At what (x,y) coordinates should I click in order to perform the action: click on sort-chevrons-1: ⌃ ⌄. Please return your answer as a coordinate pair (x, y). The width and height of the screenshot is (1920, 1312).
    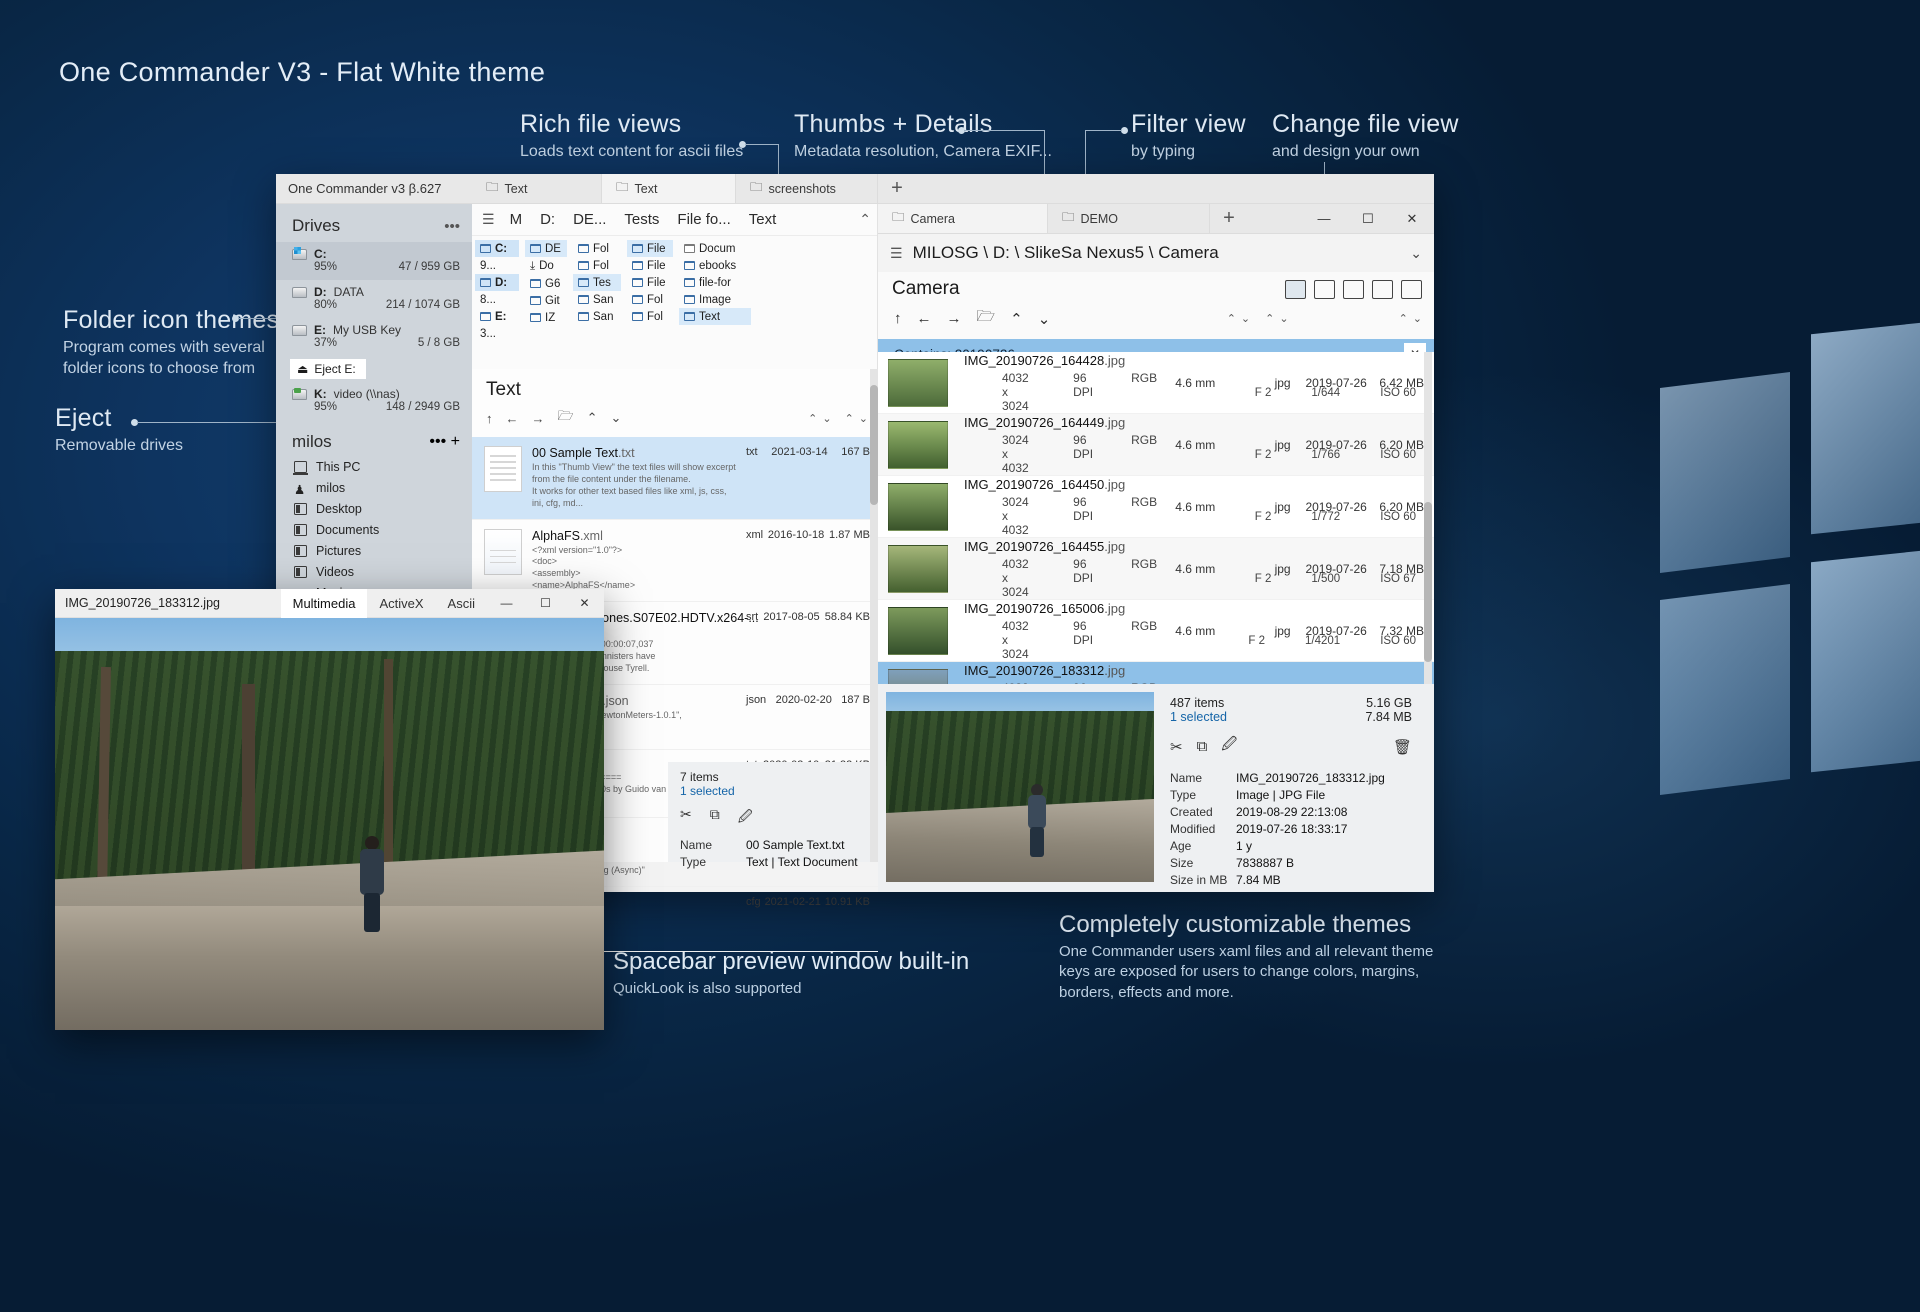
    Looking at the image, I should click on (1238, 318).